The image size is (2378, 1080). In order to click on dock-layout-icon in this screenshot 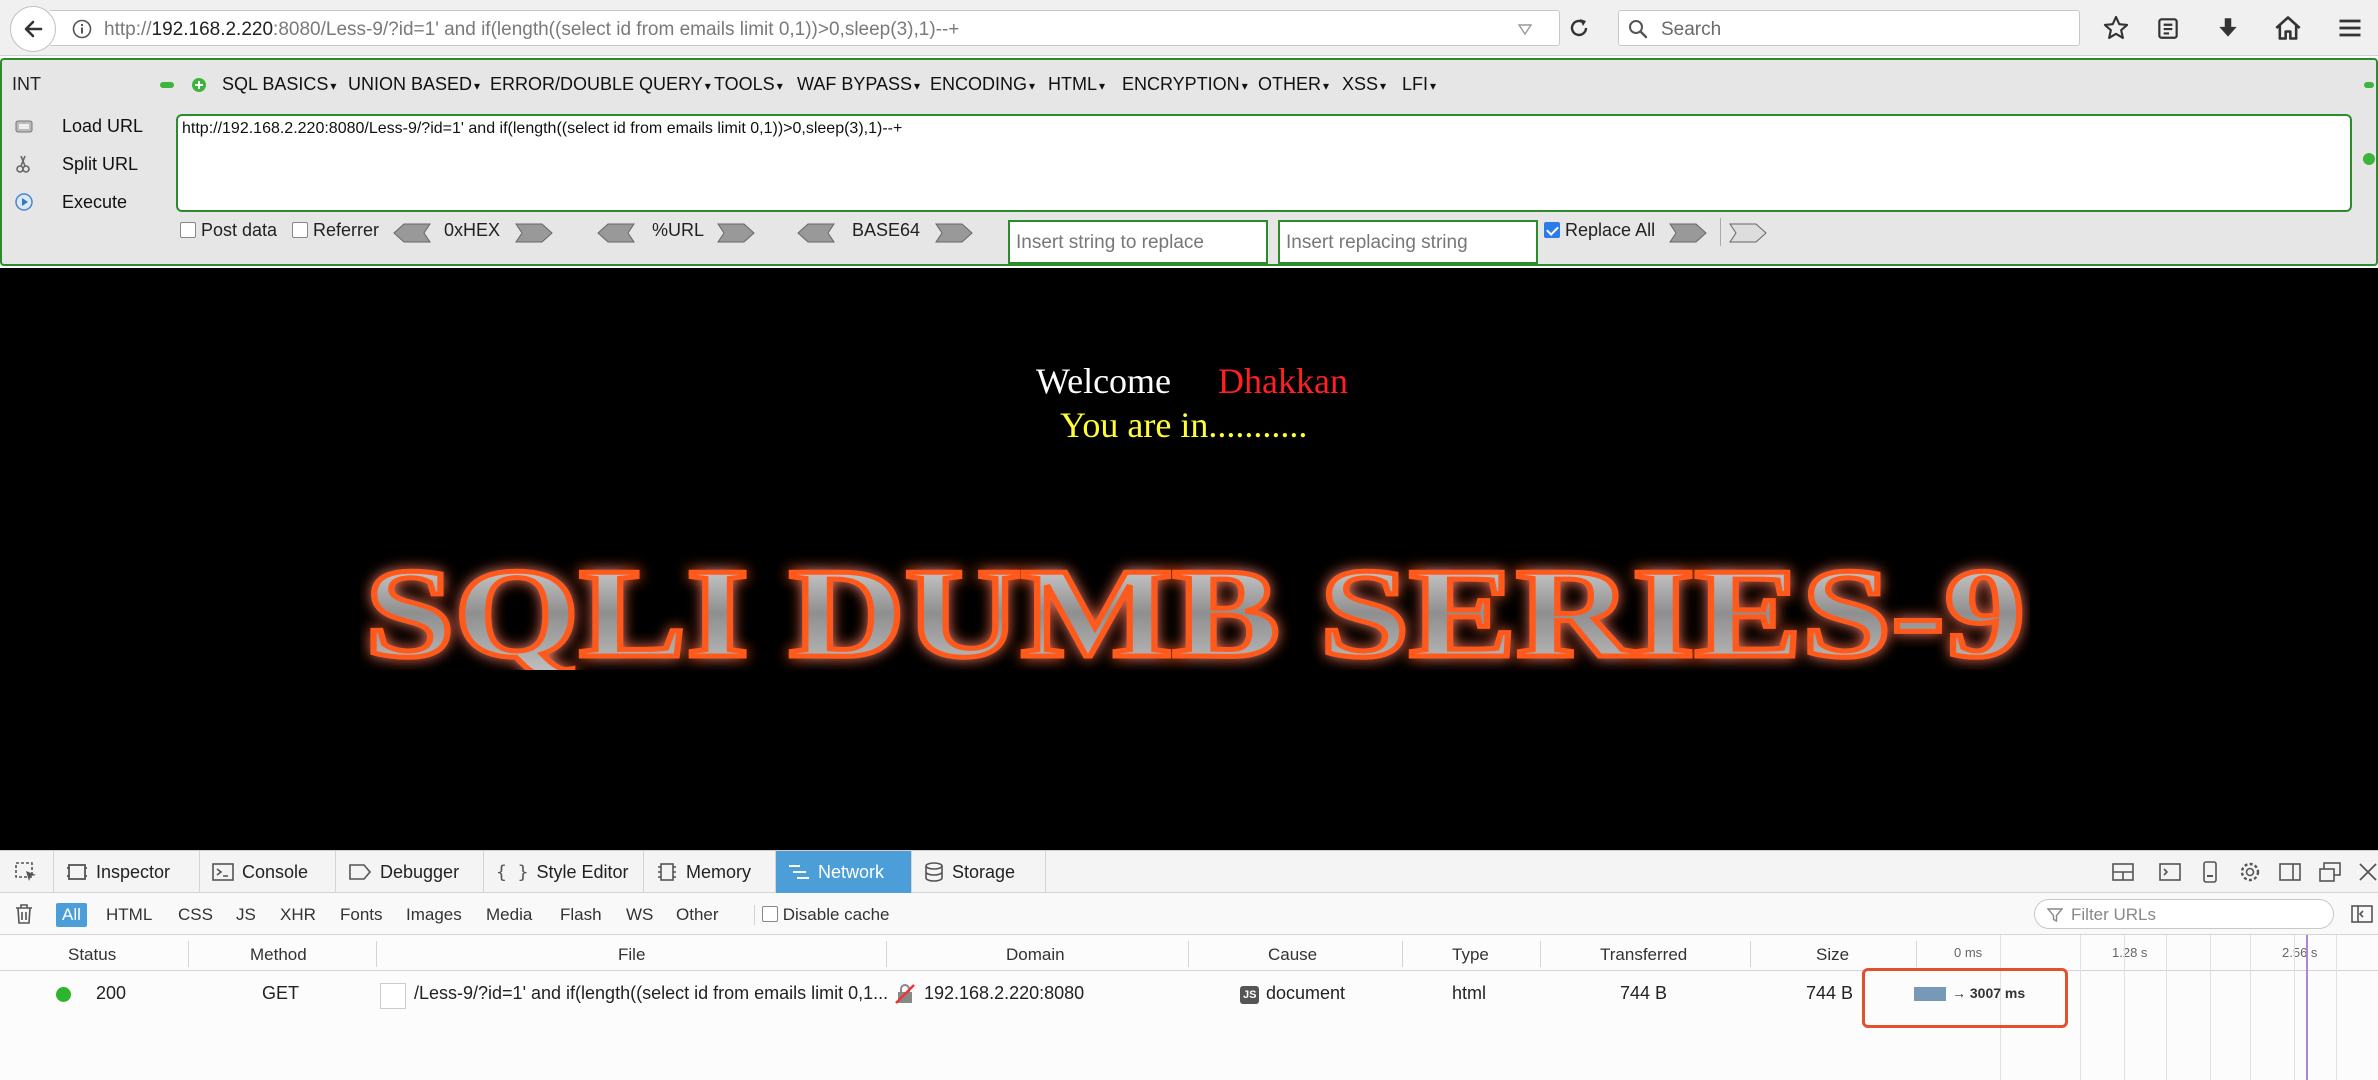, I will do `click(2124, 872)`.